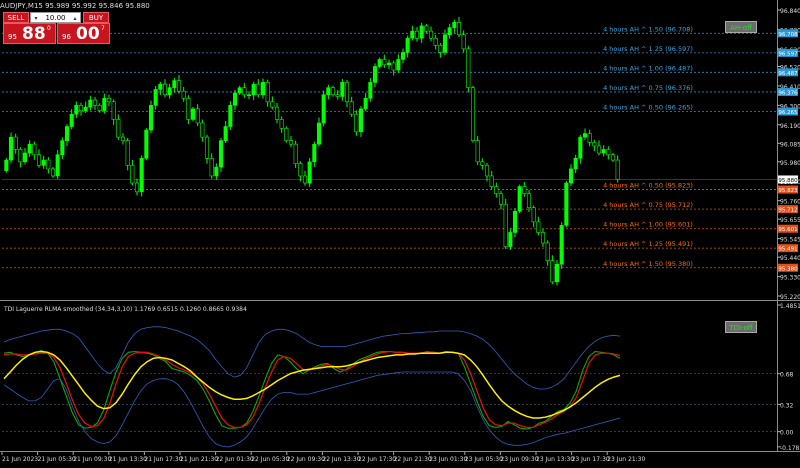 The height and width of the screenshot is (468, 800). Describe the element at coordinates (788, 54) in the screenshot. I see `ah-level-badge-text: 96.597` at that location.